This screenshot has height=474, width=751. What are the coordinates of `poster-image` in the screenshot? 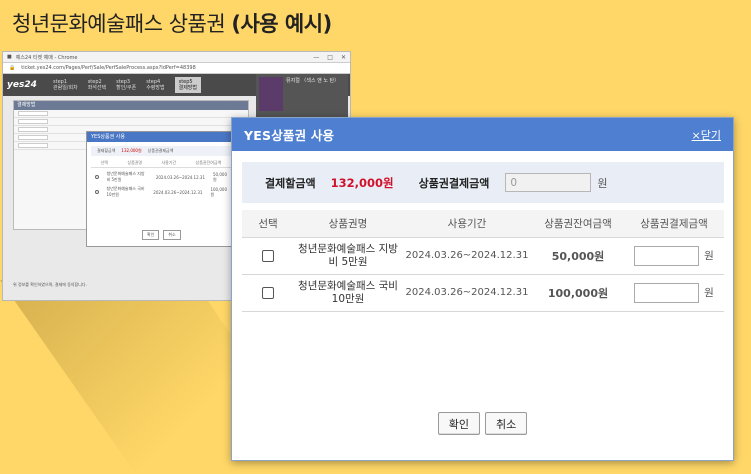 It's located at (271, 94).